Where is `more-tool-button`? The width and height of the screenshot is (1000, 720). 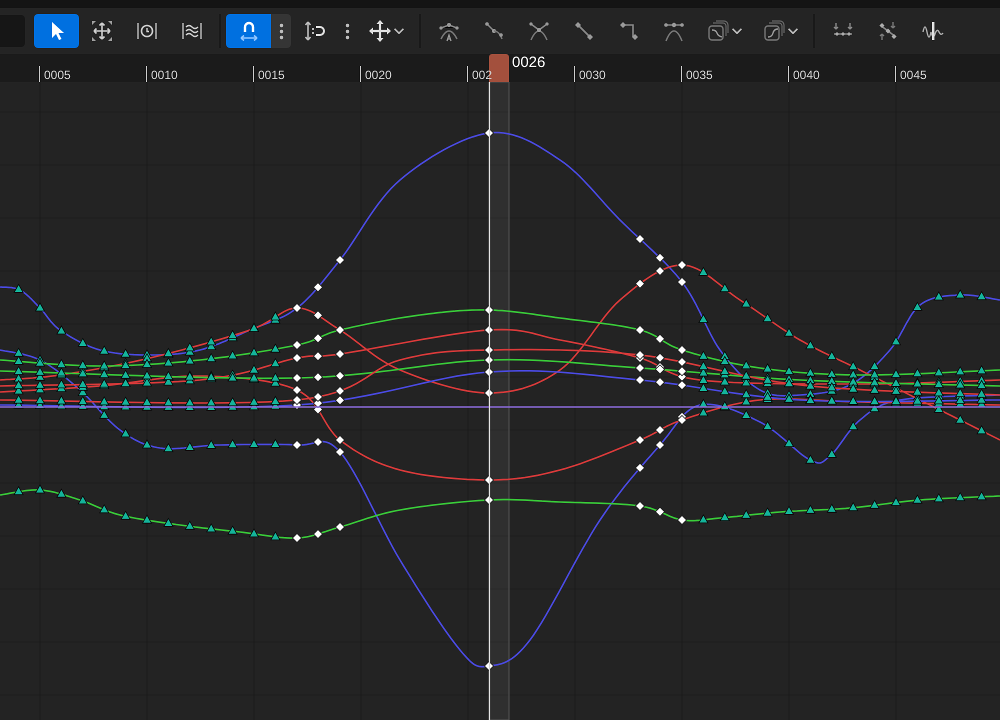 more-tool-button is located at coordinates (281, 31).